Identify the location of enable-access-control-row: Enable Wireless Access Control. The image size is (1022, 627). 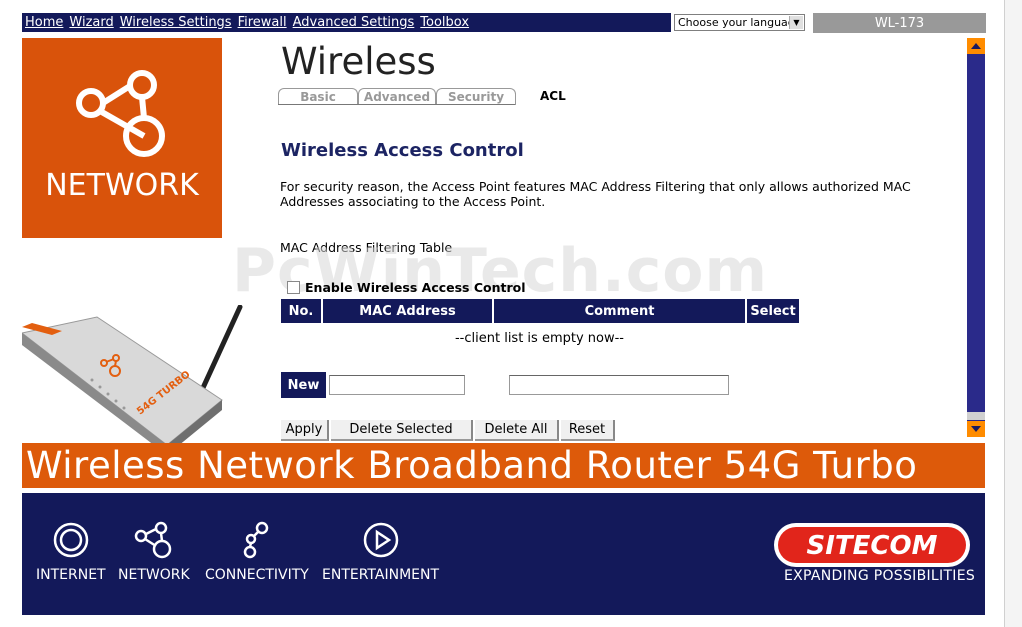
(406, 287).